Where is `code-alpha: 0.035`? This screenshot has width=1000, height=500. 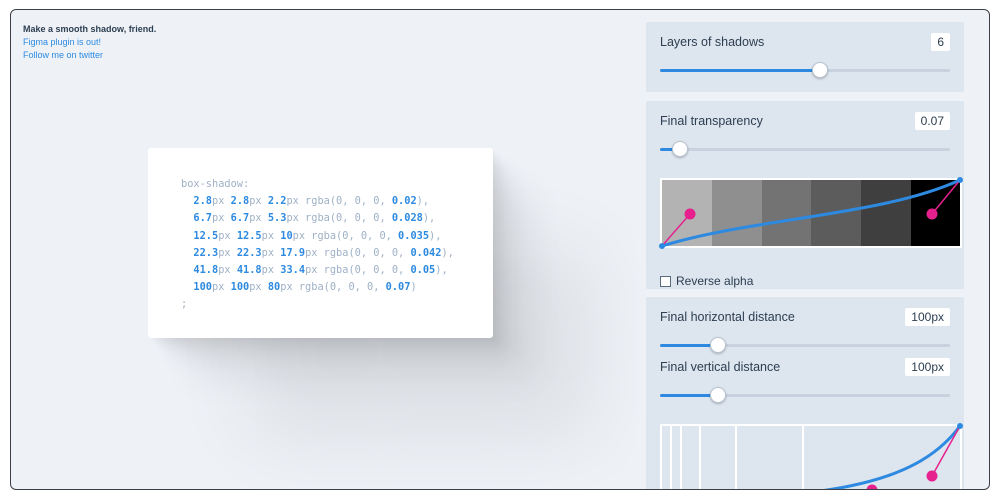
code-alpha: 0.035 is located at coordinates (414, 235).